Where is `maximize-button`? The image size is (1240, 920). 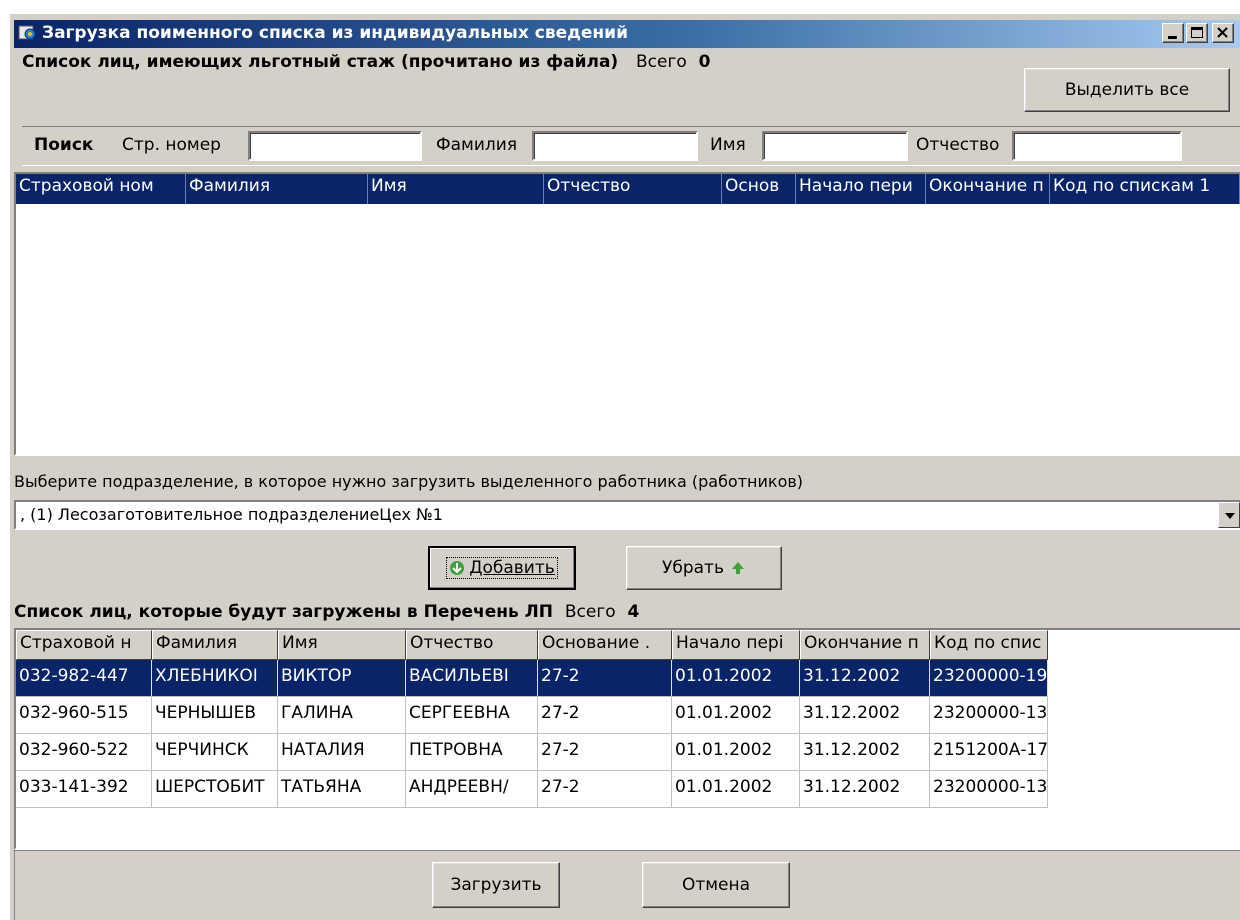 maximize-button is located at coordinates (1197, 33).